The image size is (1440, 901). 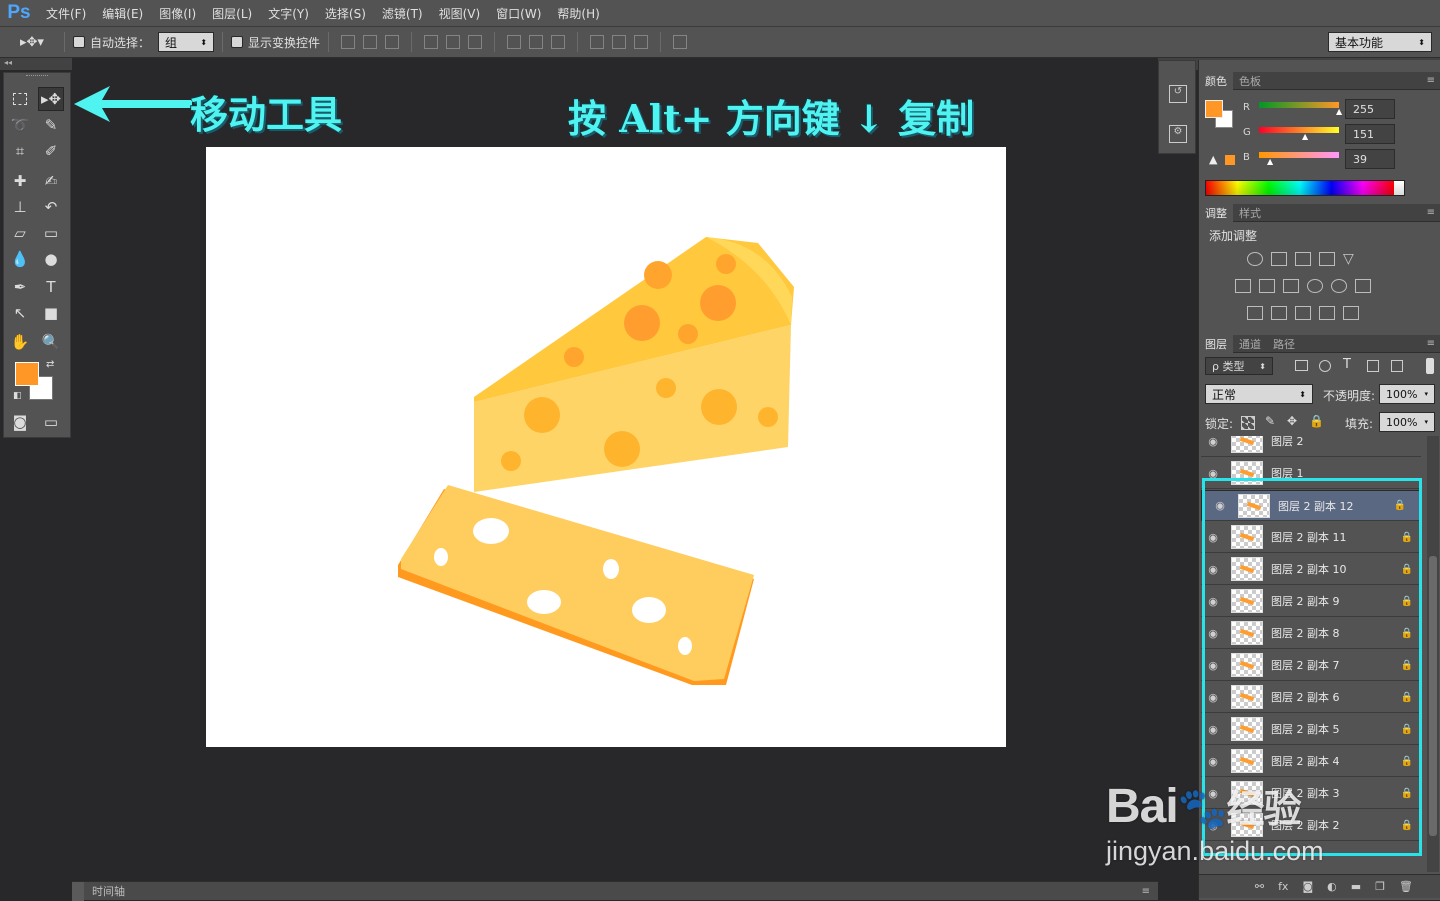 I want to click on menu-file: 文件(F), so click(x=66, y=13).